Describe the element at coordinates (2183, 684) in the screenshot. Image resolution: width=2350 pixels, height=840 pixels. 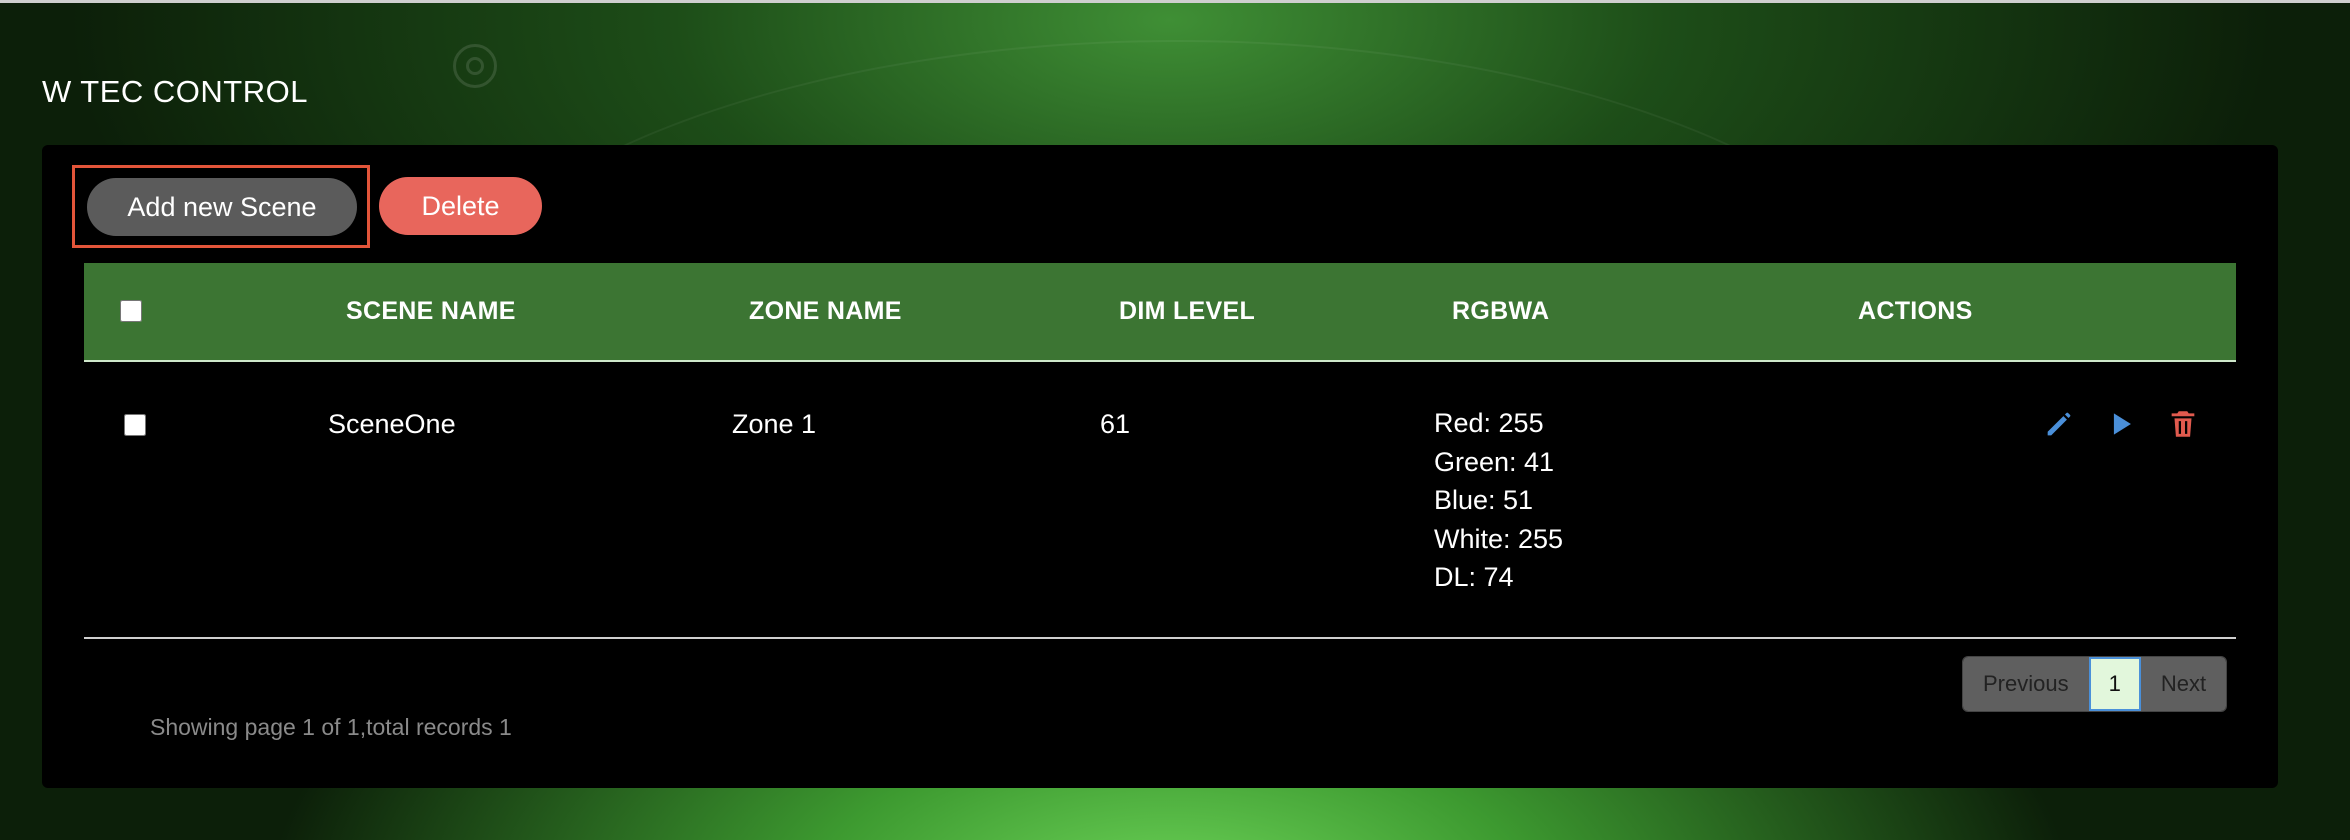
I see `next-page-button: Next` at that location.